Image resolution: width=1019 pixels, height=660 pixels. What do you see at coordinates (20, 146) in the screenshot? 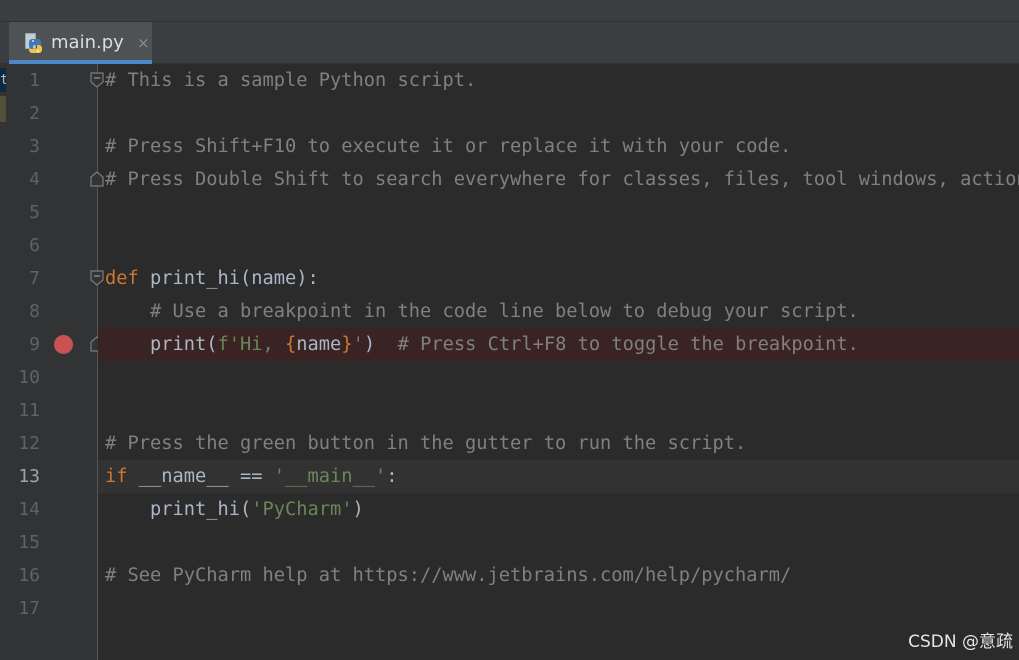
I see `line-number: 3` at bounding box center [20, 146].